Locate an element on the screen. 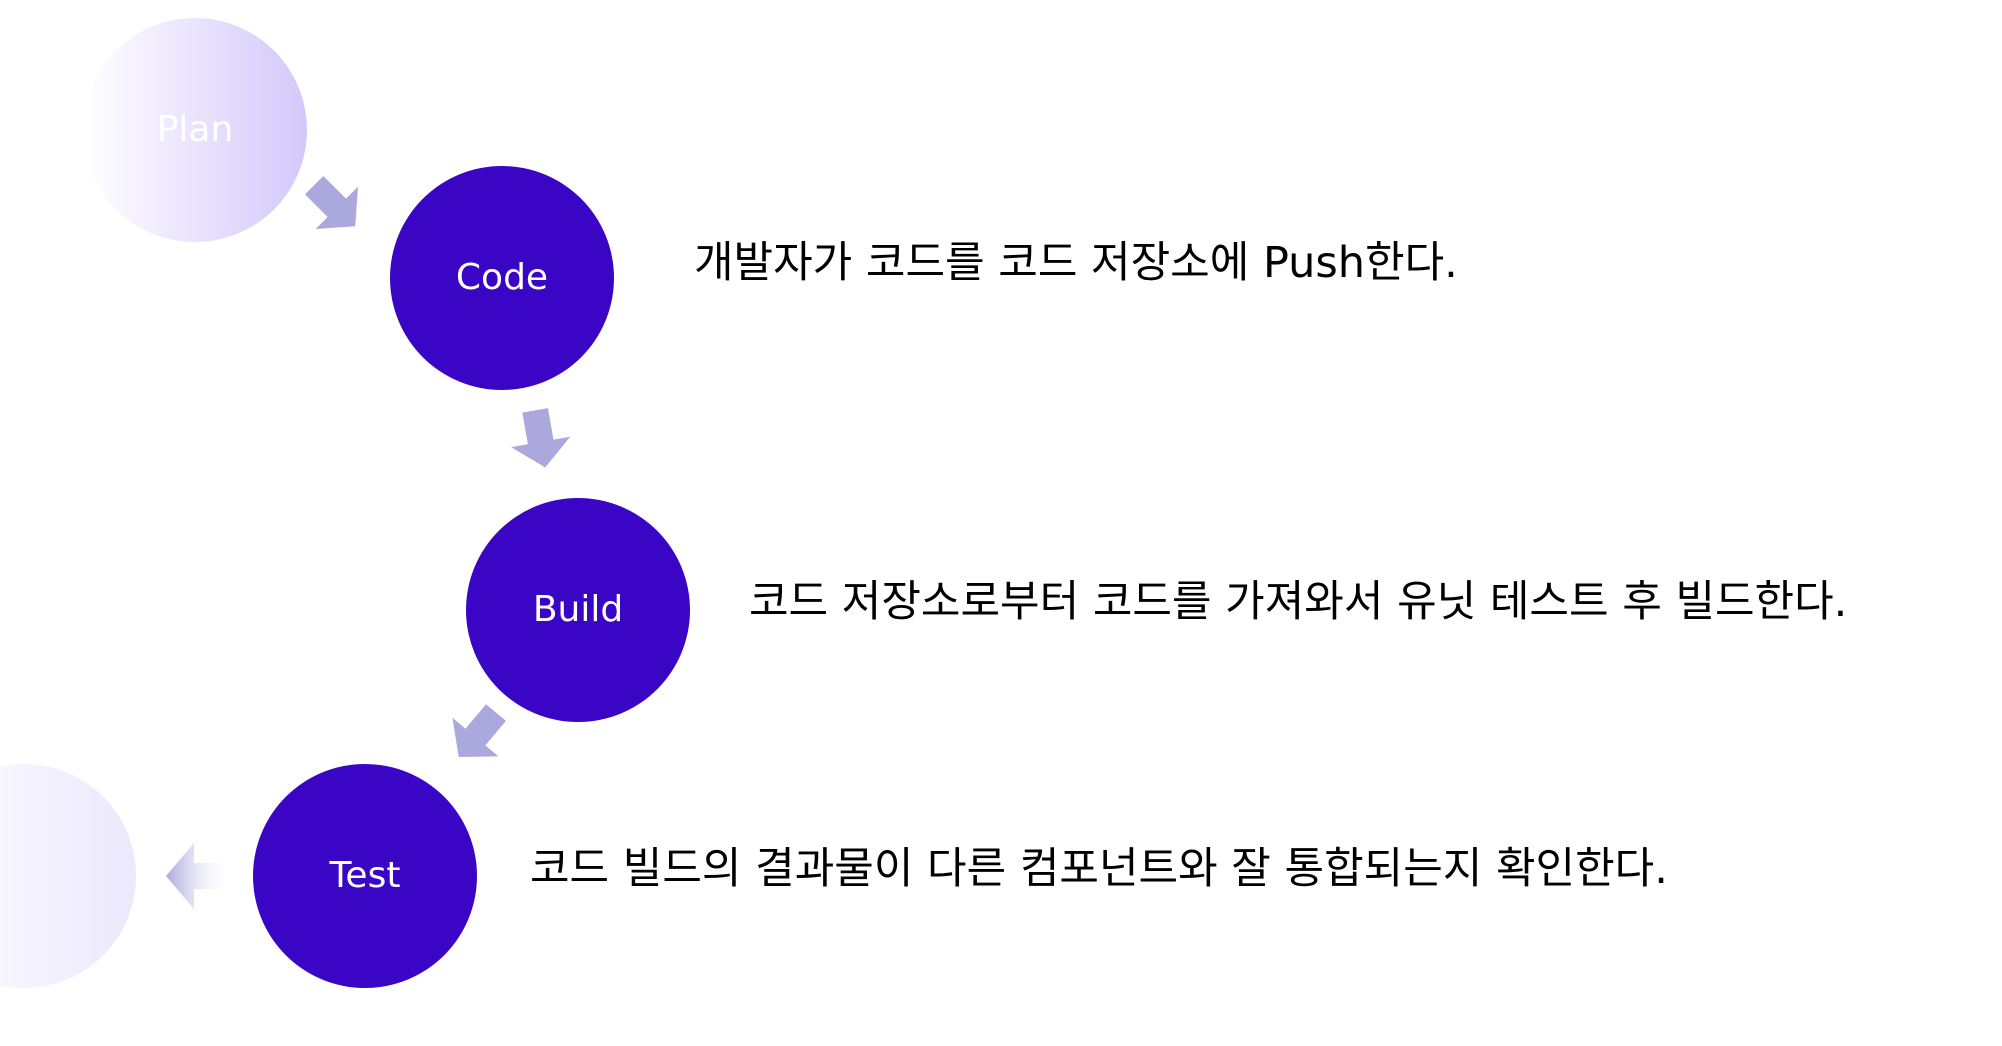 The width and height of the screenshot is (2002, 1046). left-arrow-icon is located at coordinates (196, 876).